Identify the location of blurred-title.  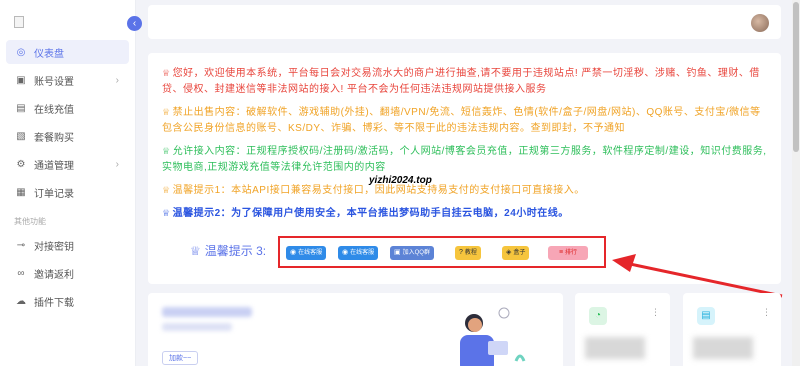
(207, 312).